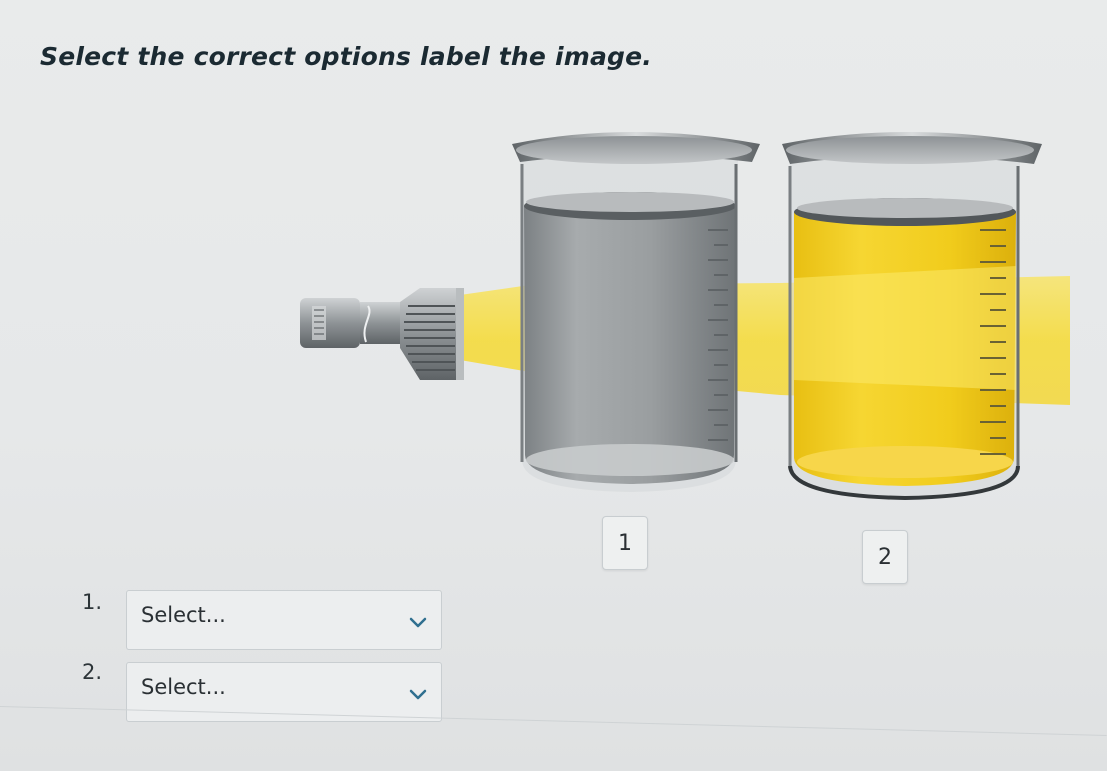 This screenshot has width=1107, height=771. I want to click on beaker-label-1: 1, so click(625, 543).